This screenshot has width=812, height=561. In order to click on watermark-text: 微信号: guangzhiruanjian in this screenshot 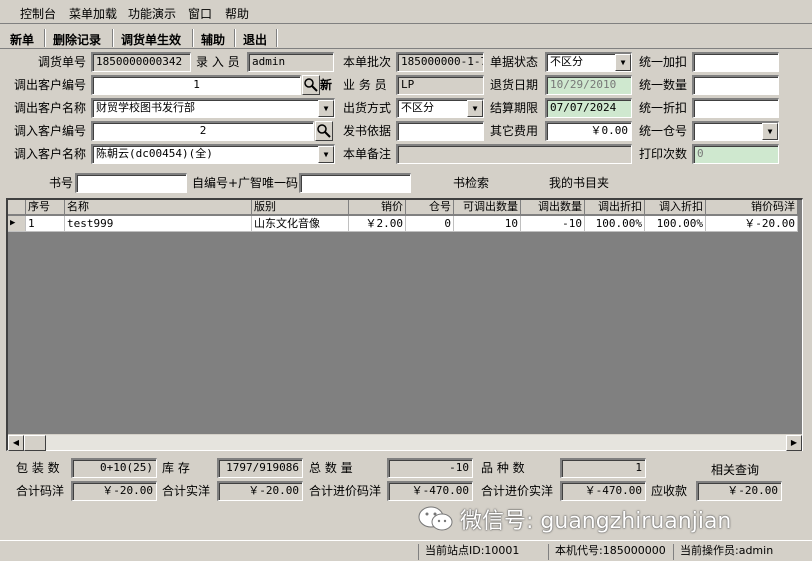, I will do `click(596, 521)`.